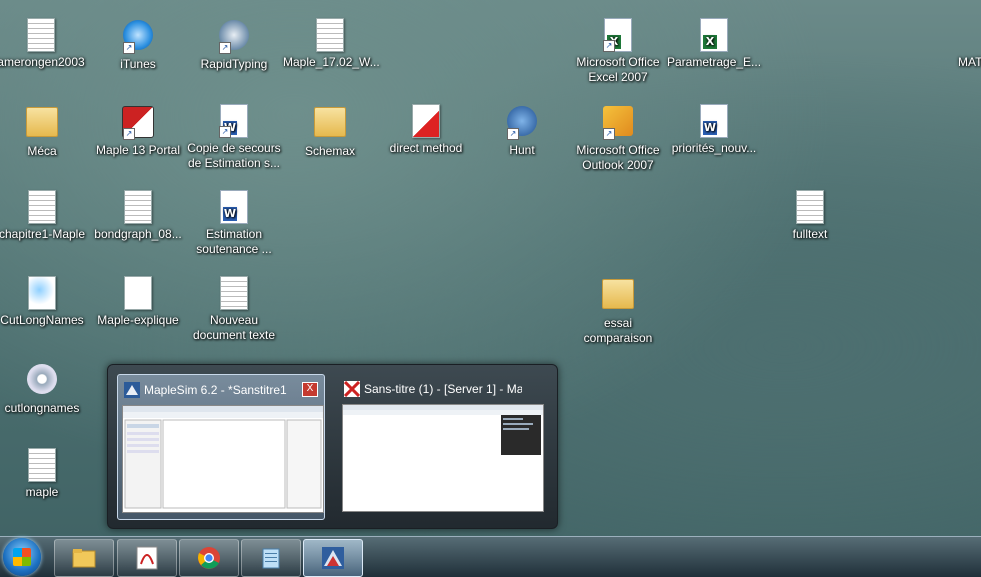 This screenshot has width=981, height=577. I want to click on desktop-icon-label: fulltext, so click(810, 234).